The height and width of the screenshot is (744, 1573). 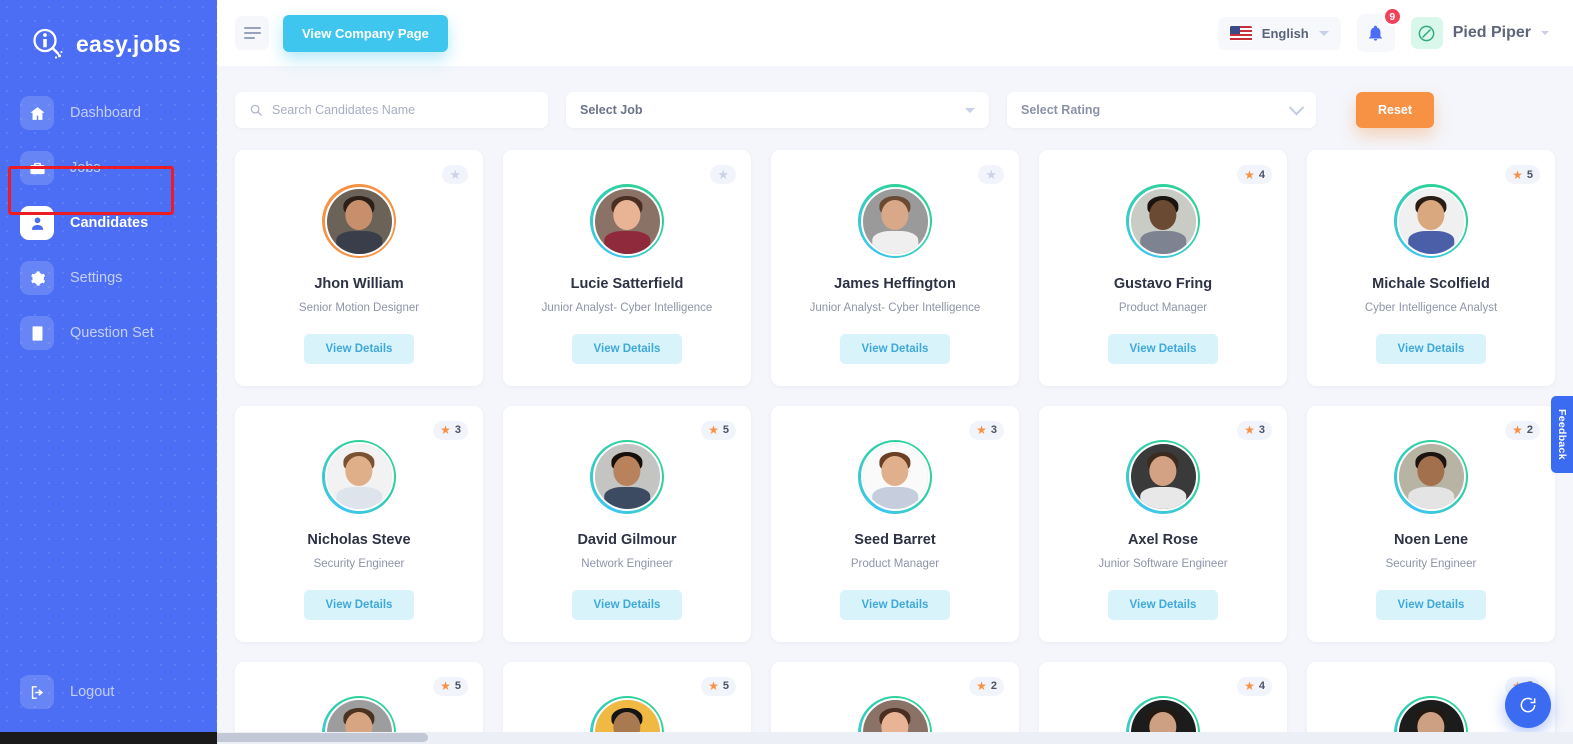 What do you see at coordinates (1491, 32) in the screenshot?
I see `user-name: Pied Piper` at bounding box center [1491, 32].